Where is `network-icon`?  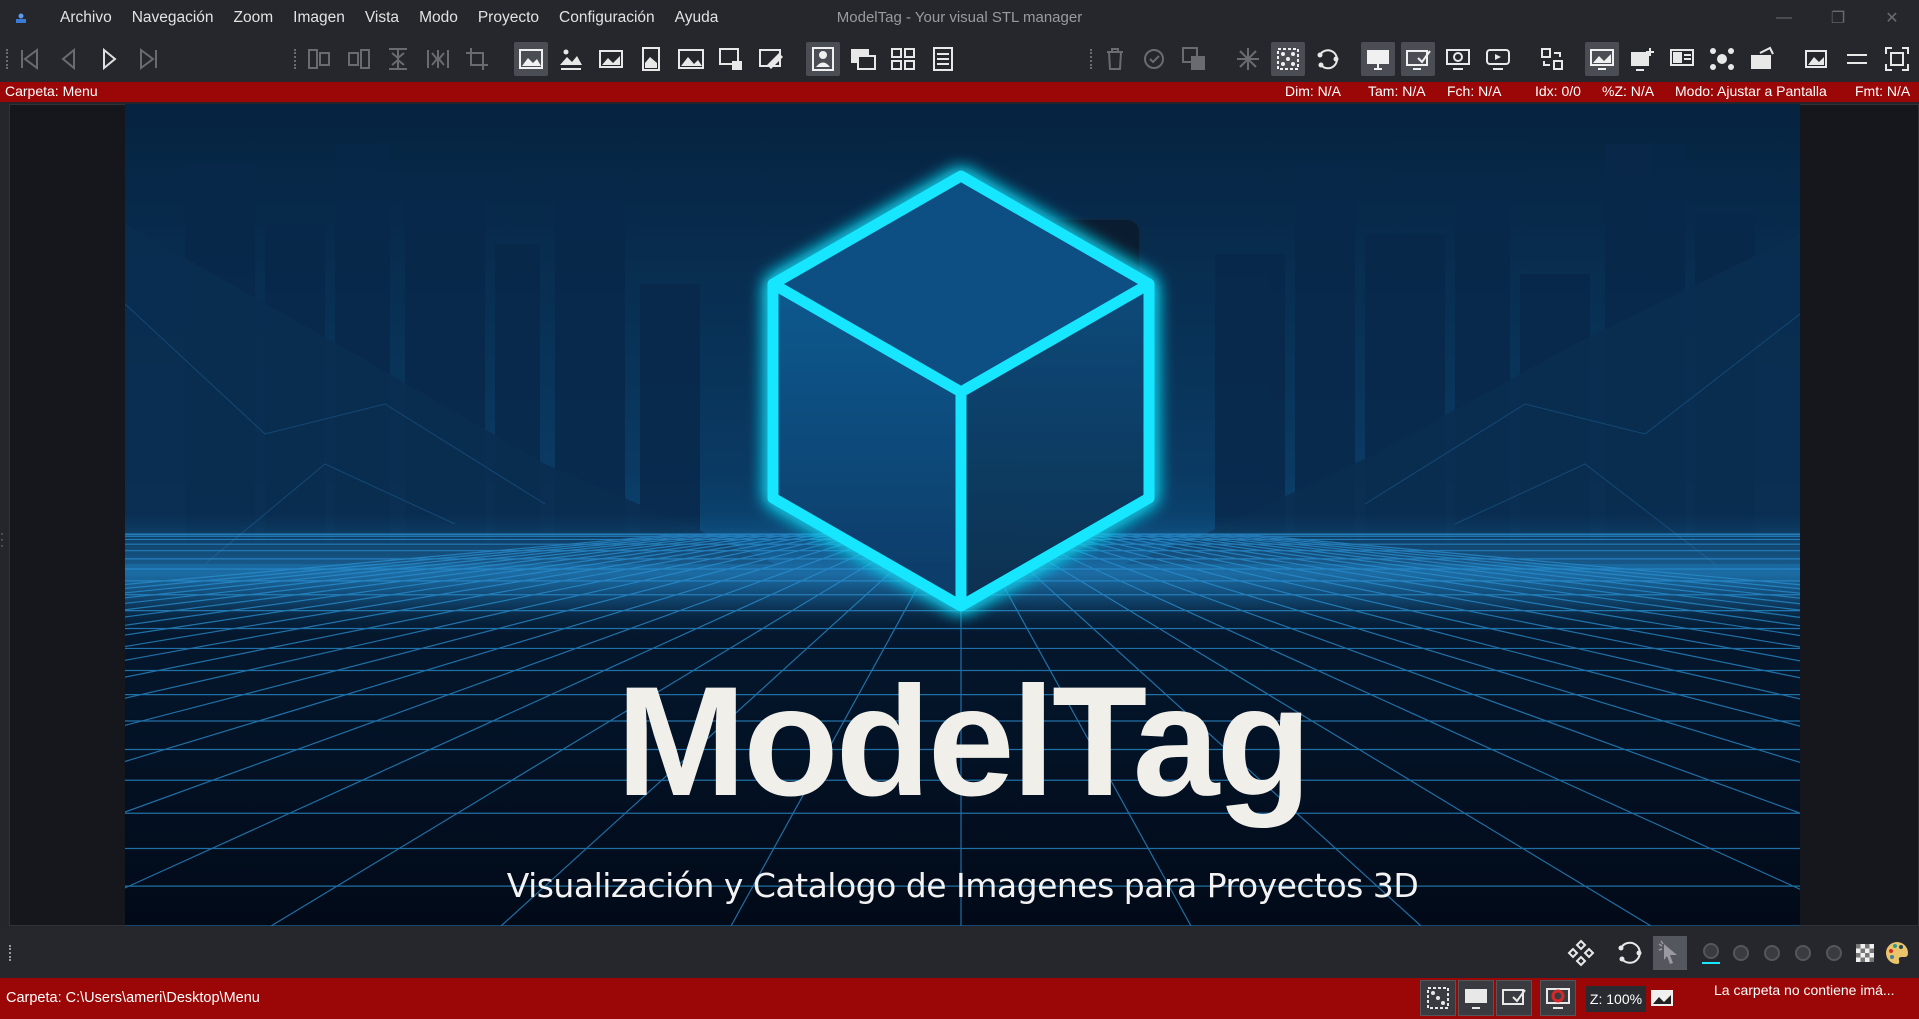
network-icon is located at coordinates (1722, 59).